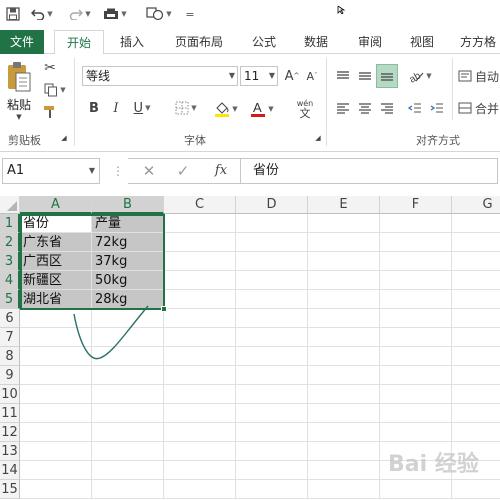  What do you see at coordinates (115, 14) in the screenshot?
I see `toolbar-icon: ▼` at bounding box center [115, 14].